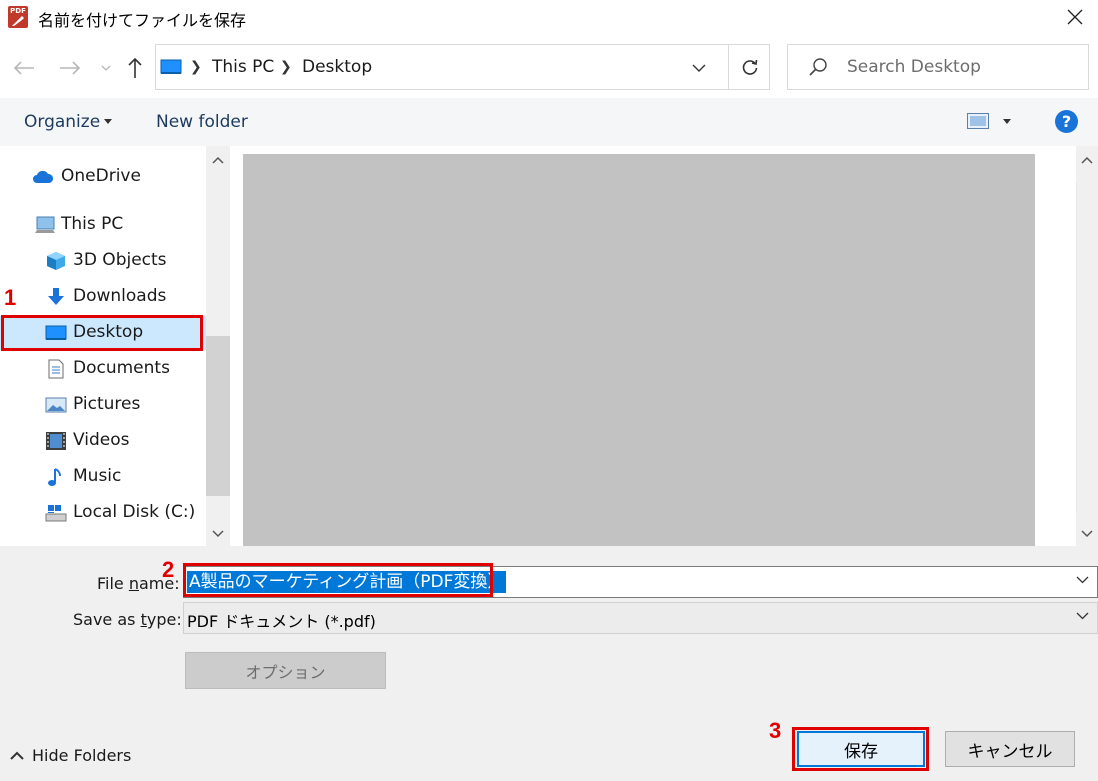  Describe the element at coordinates (56, 296) in the screenshot. I see `download-arrow-icon` at that location.